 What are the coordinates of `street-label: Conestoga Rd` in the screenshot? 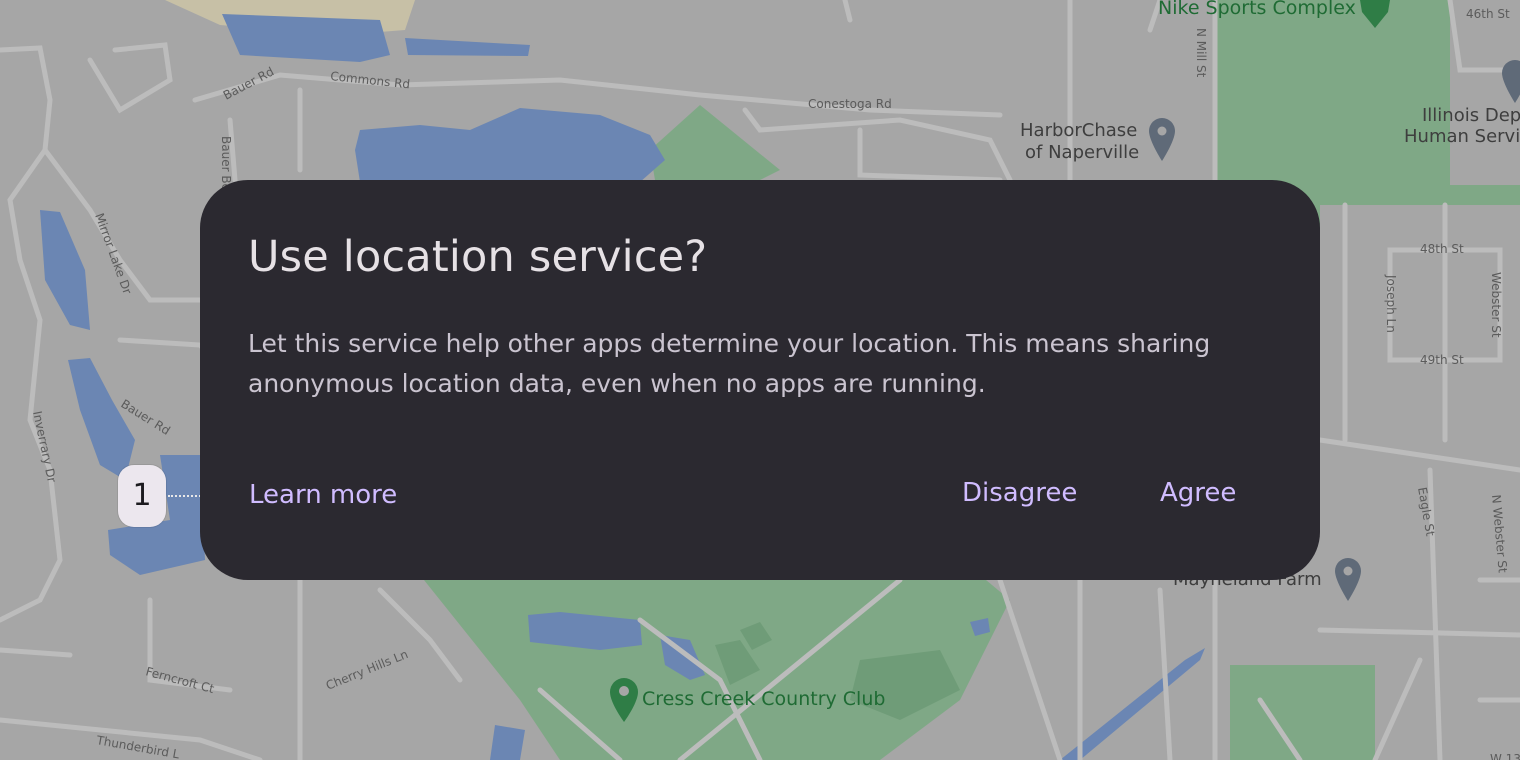 It's located at (850, 104).